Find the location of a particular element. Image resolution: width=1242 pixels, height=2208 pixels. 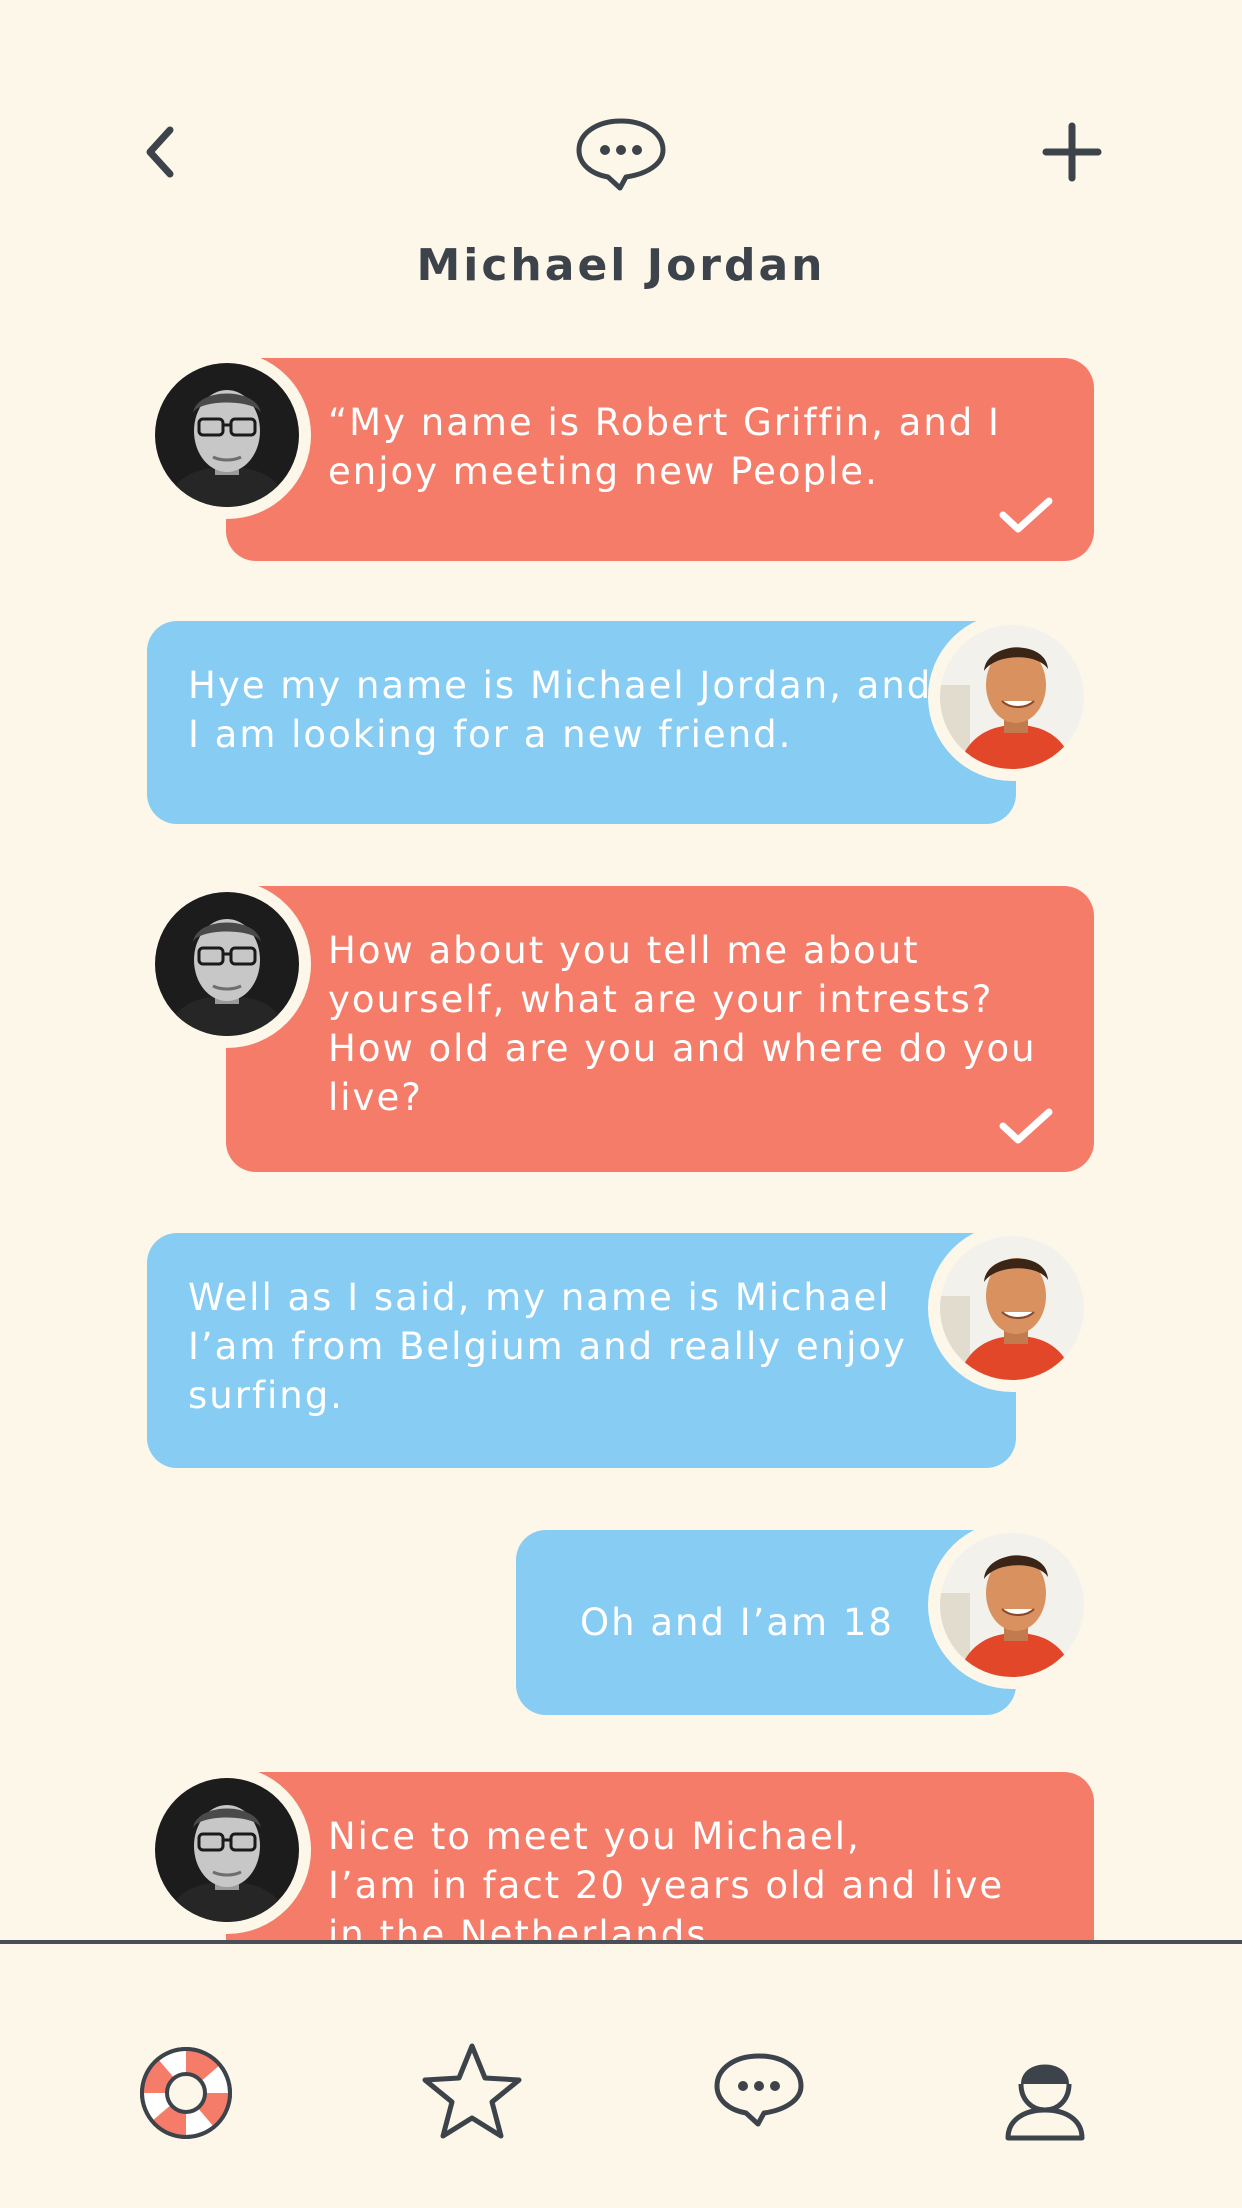

tab-help is located at coordinates (186, 2093).